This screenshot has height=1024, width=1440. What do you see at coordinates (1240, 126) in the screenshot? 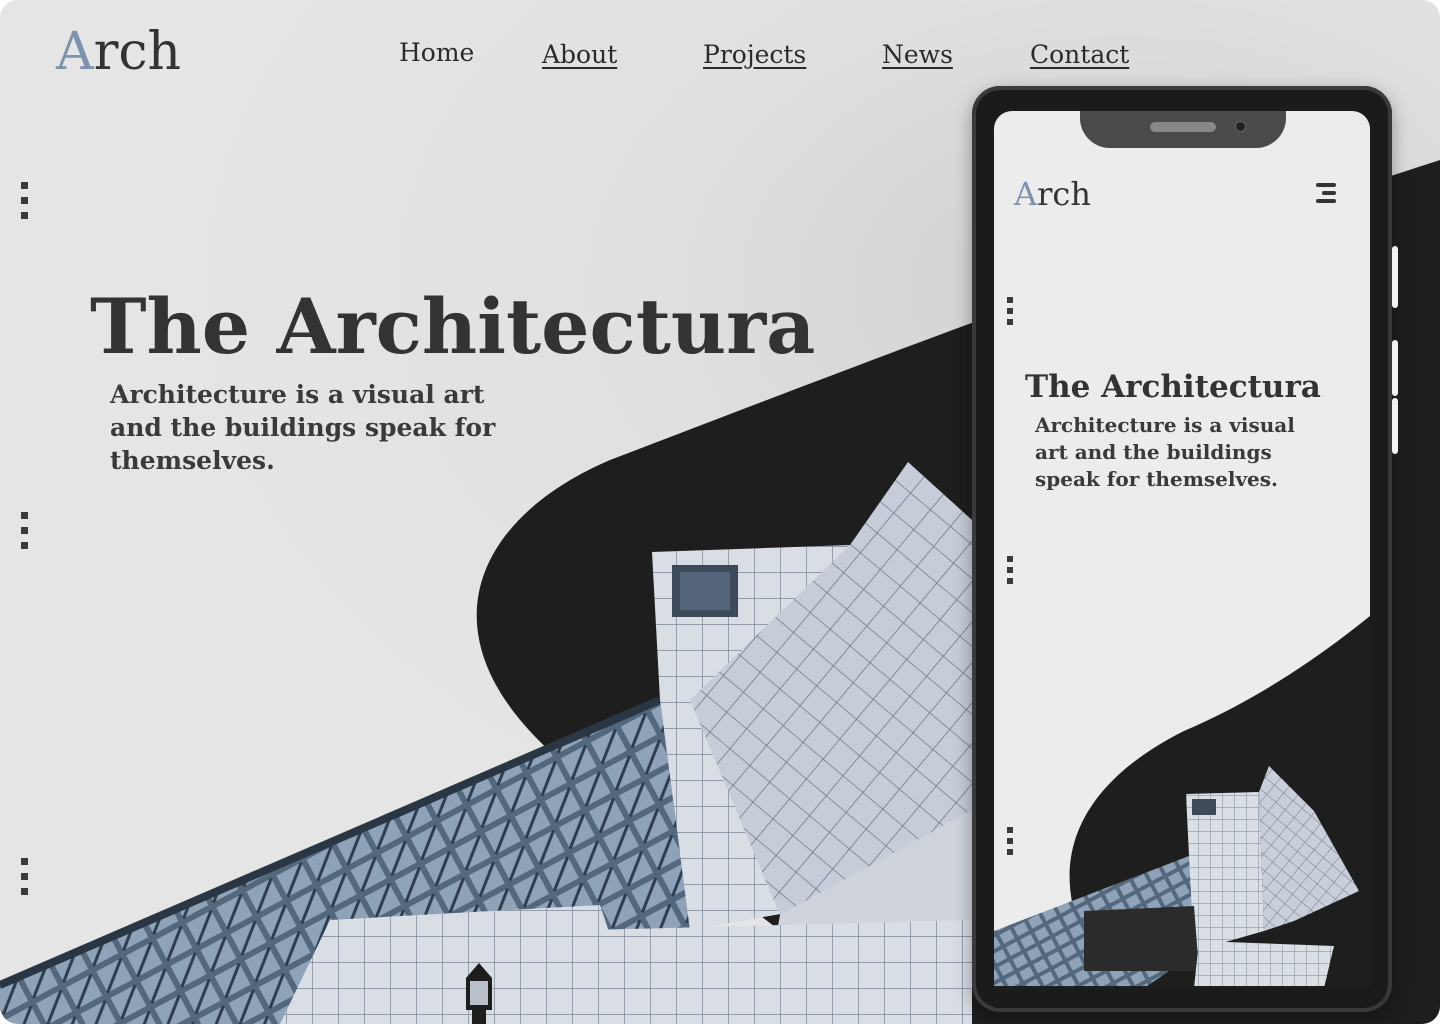
I see `camera-icon` at bounding box center [1240, 126].